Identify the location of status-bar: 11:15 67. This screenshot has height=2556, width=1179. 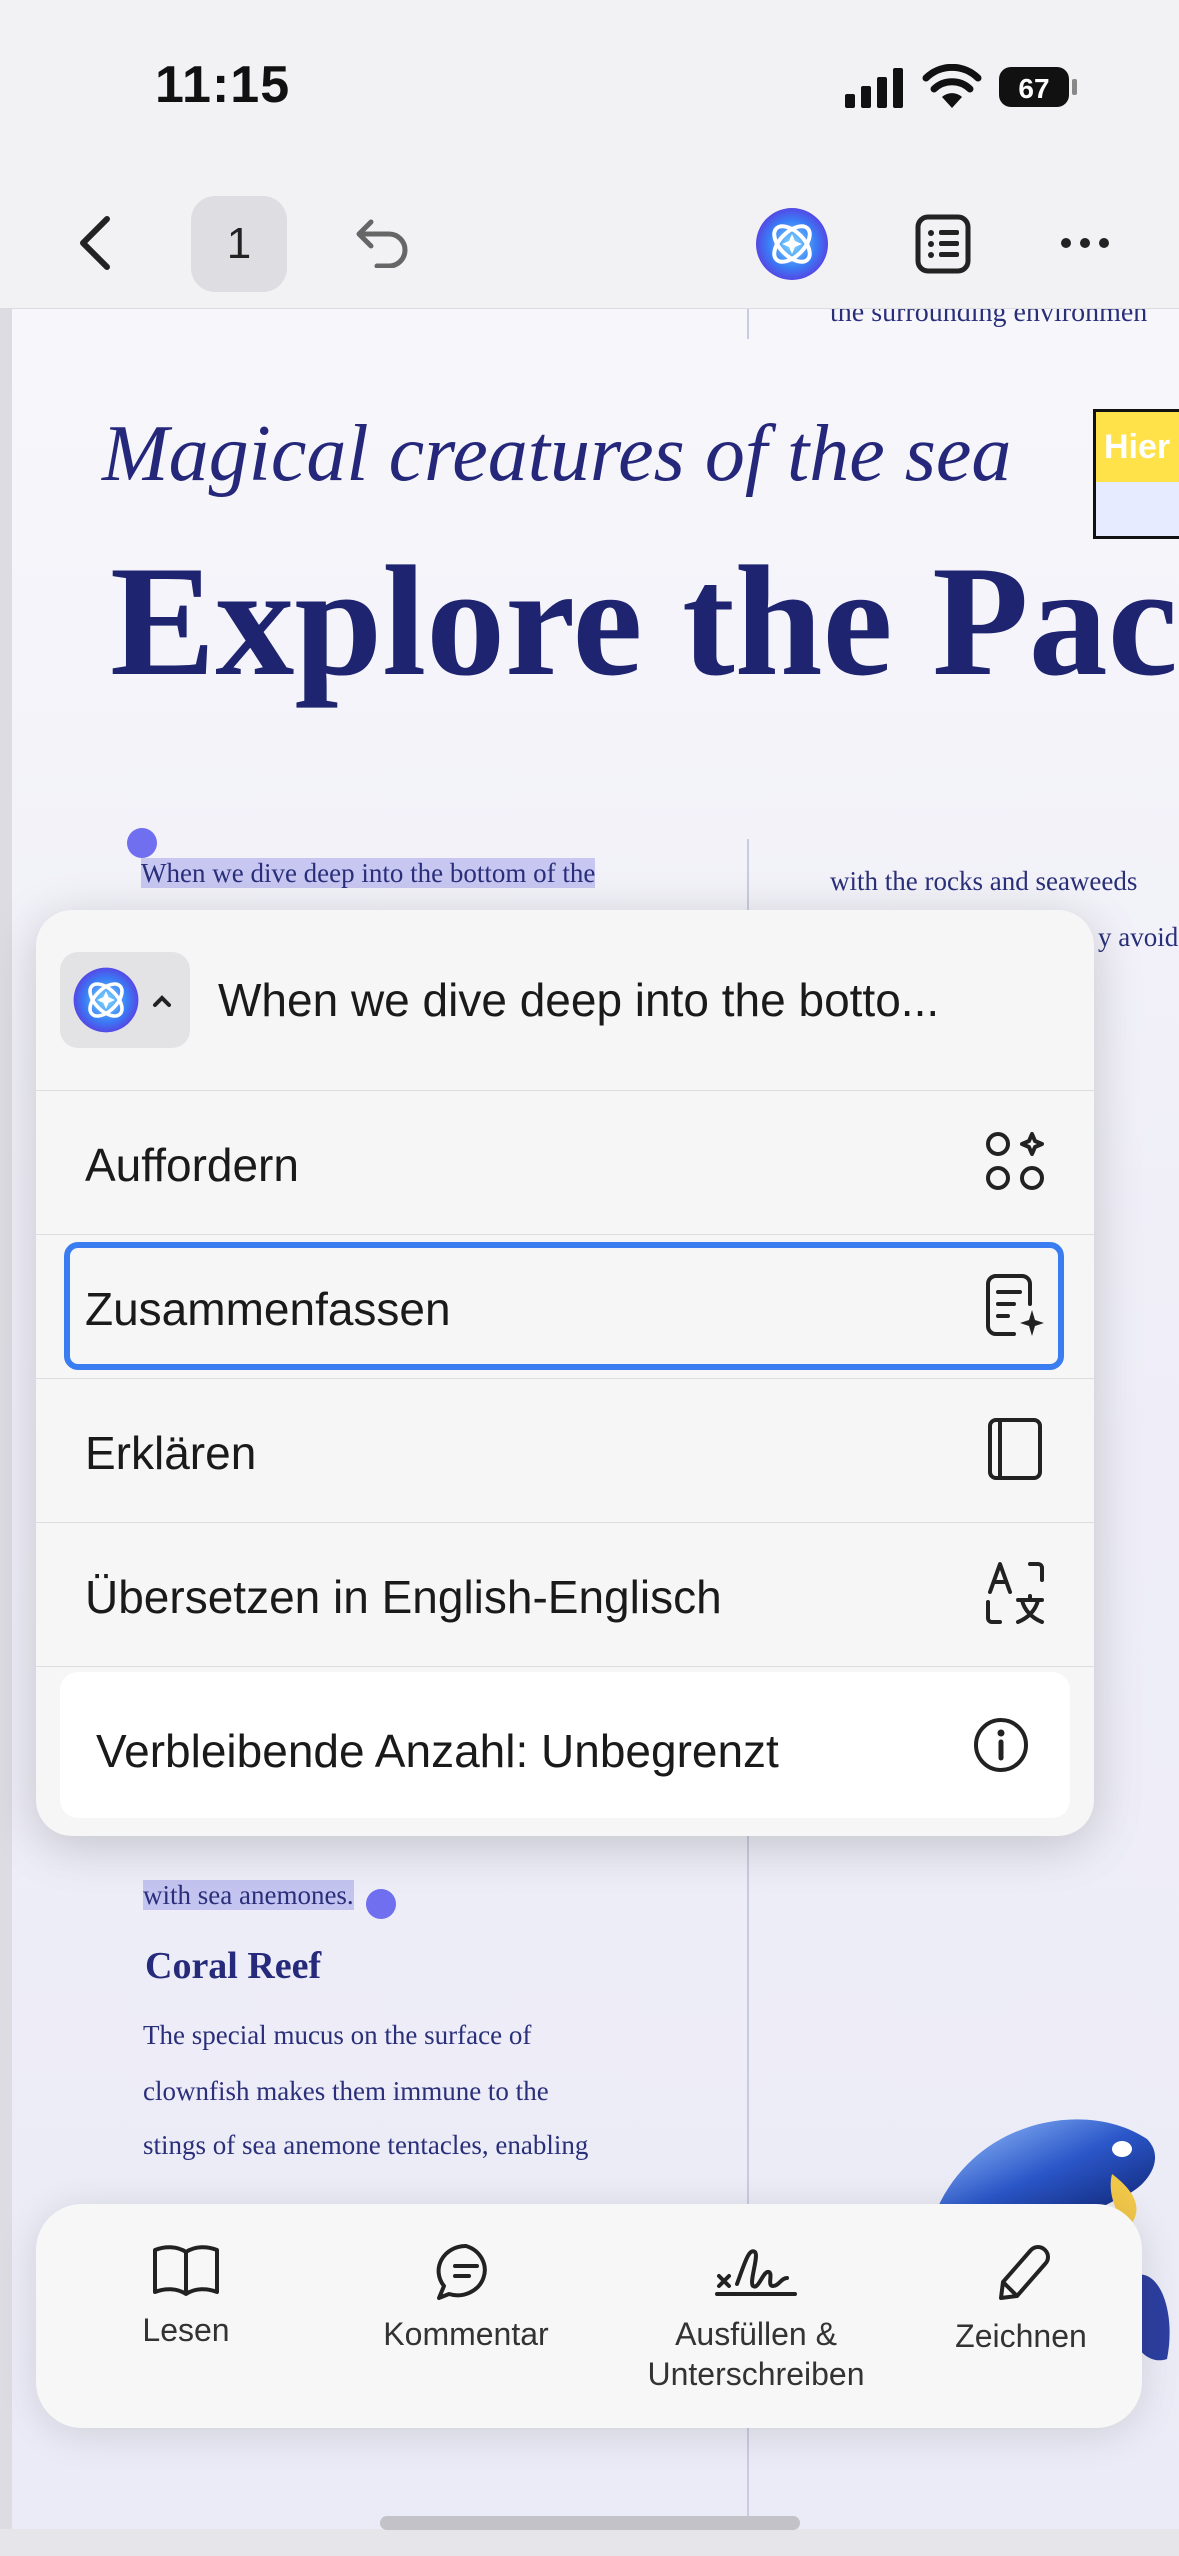
(589, 90).